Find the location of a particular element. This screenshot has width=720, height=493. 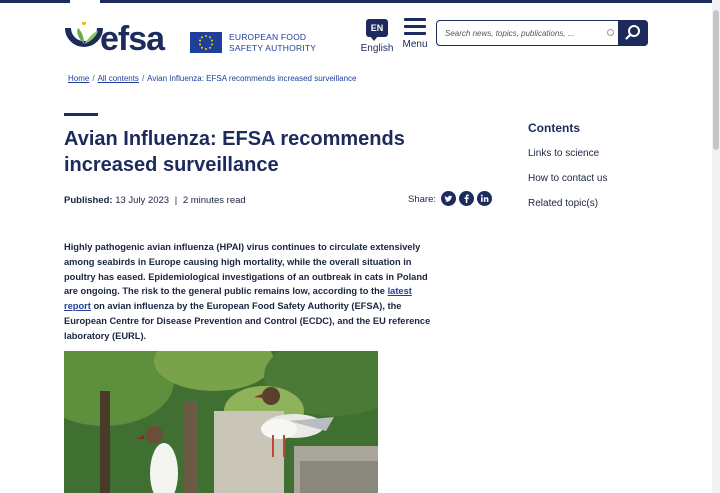

share-bar: Share: is located at coordinates (450, 198).